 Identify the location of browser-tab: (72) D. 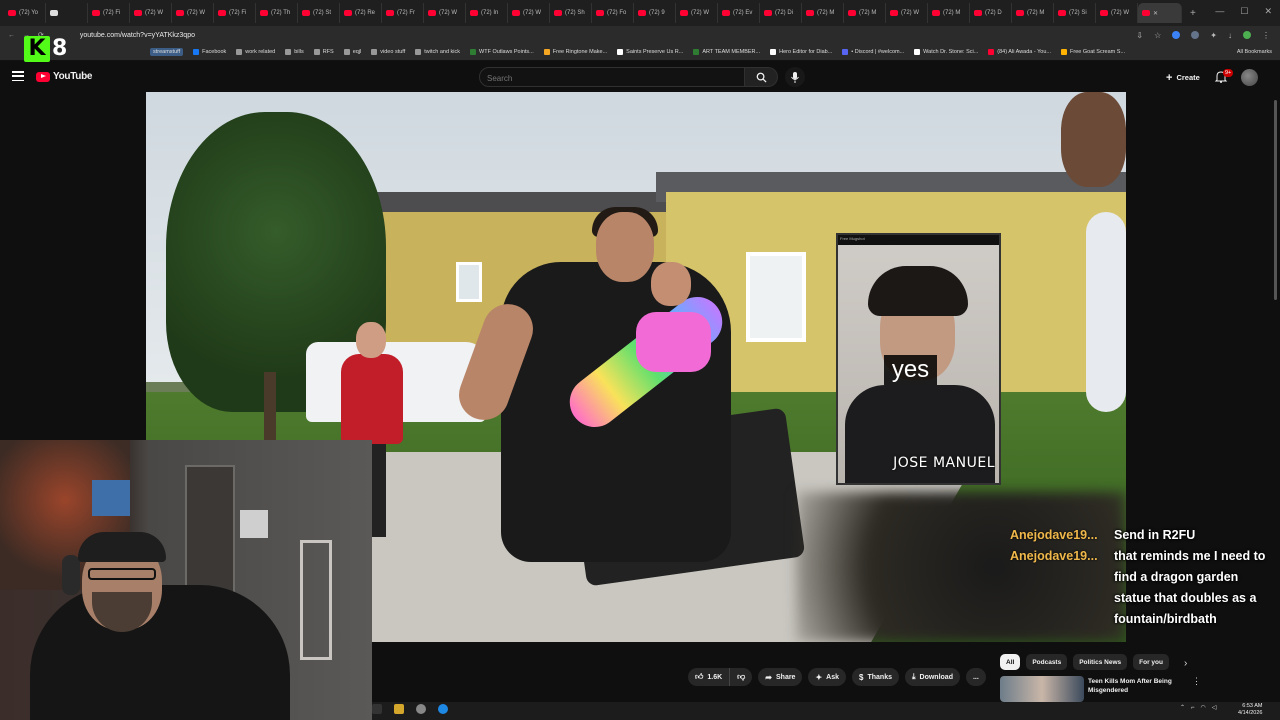
(991, 13).